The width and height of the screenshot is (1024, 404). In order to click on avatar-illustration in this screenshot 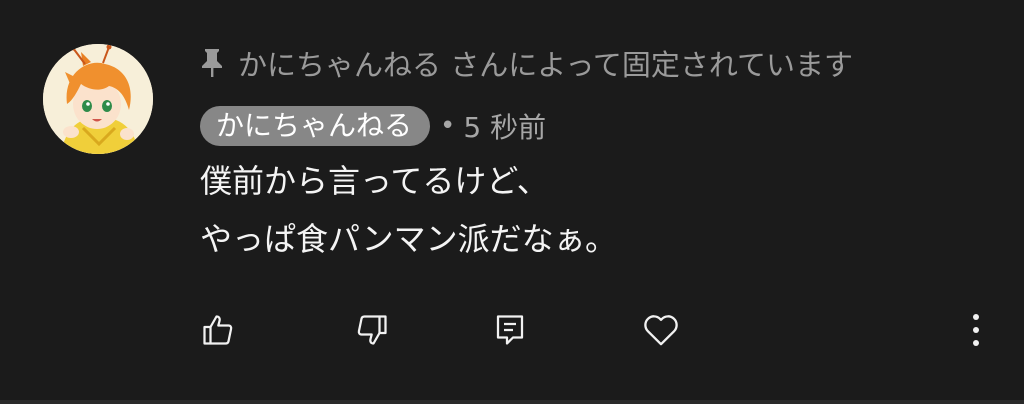, I will do `click(98, 99)`.